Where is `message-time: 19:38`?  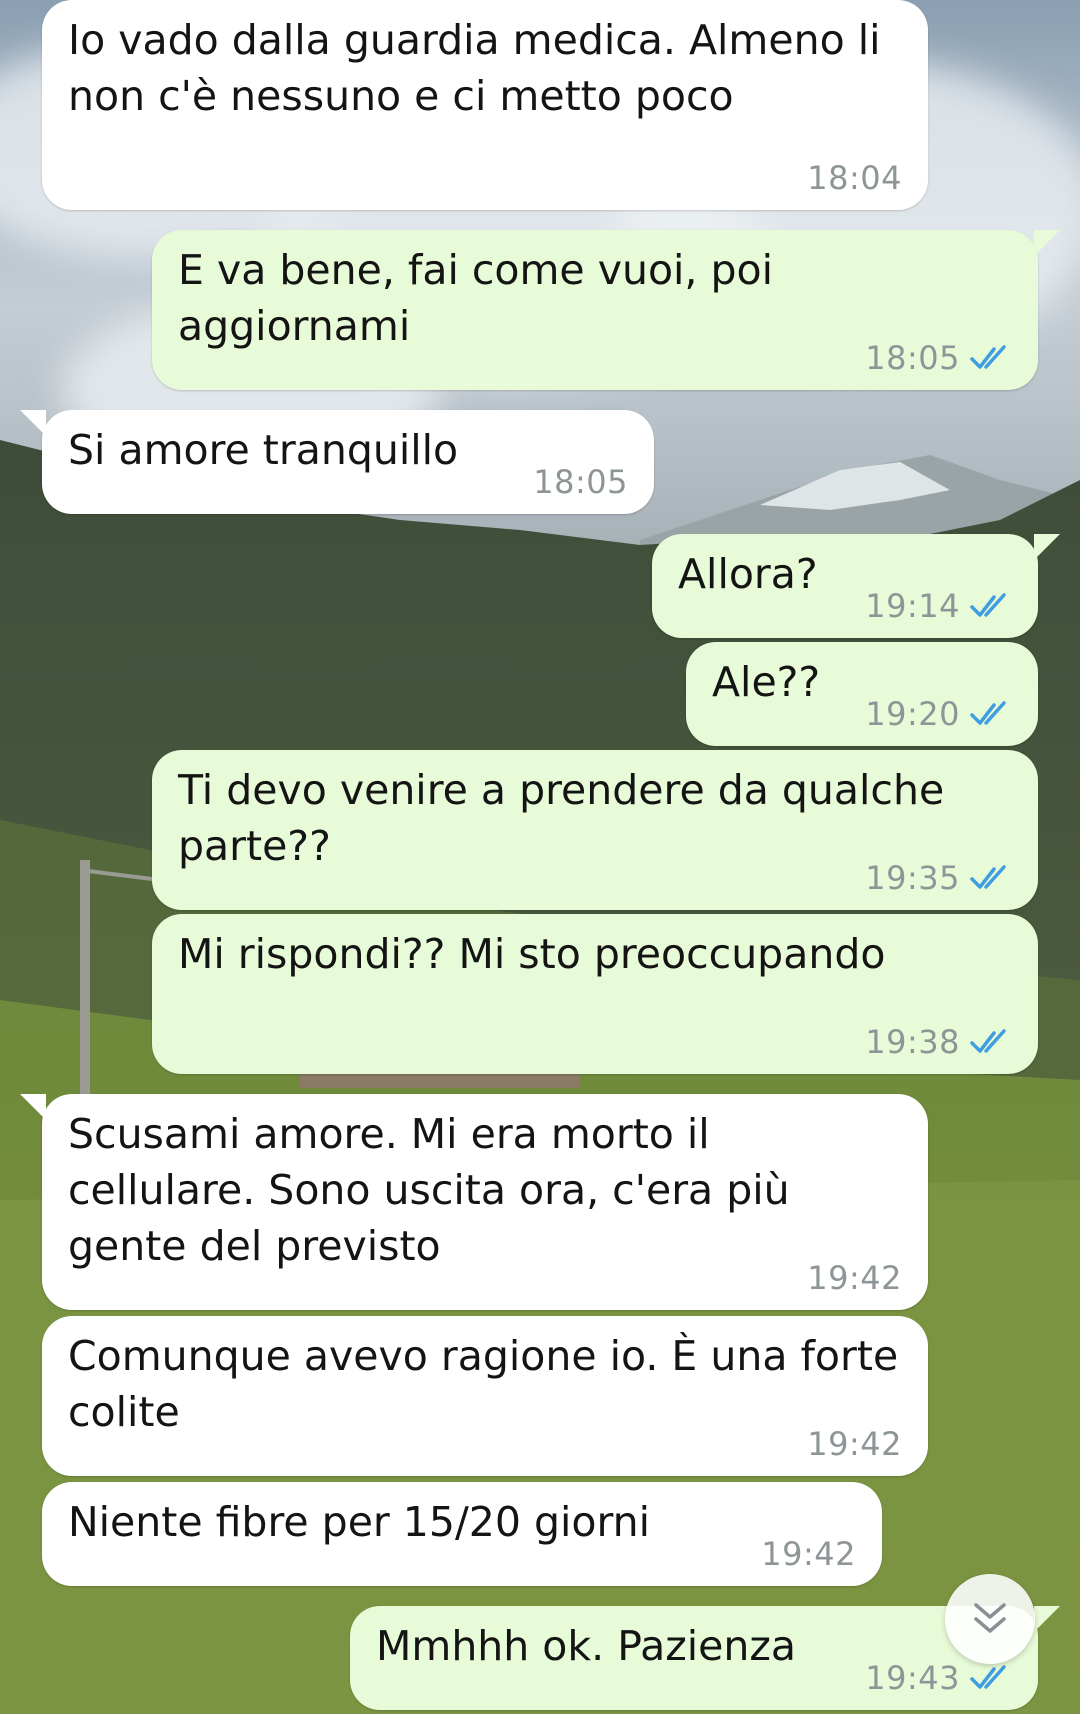
message-time: 19:38 is located at coordinates (912, 1042).